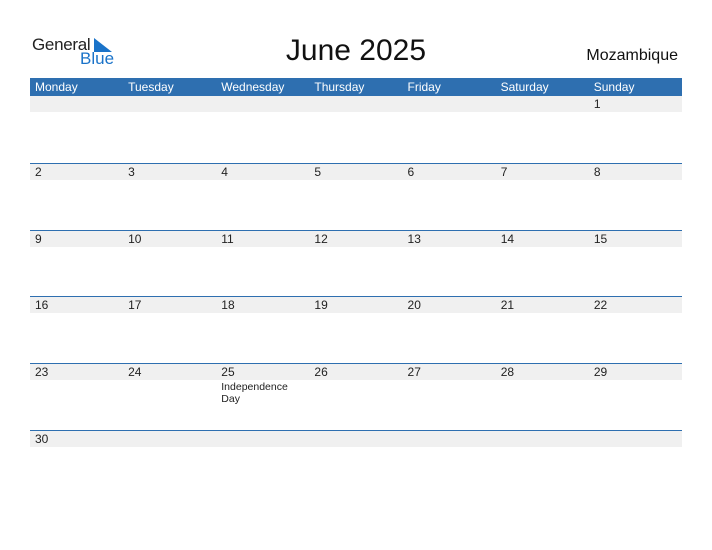 This screenshot has width=712, height=550. What do you see at coordinates (507, 239) in the screenshot?
I see `day-number: 14` at bounding box center [507, 239].